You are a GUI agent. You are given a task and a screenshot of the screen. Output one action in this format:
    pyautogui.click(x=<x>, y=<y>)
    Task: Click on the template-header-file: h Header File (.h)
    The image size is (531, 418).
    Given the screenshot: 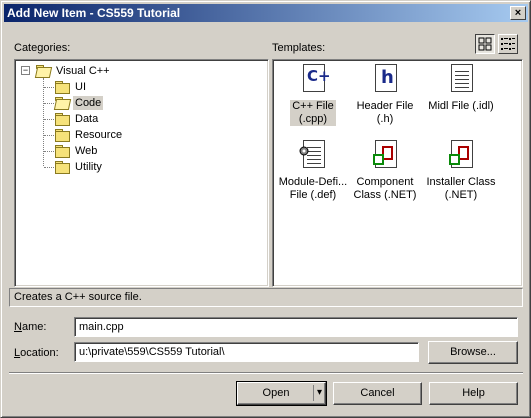 What is the action you would take?
    pyautogui.click(x=385, y=99)
    